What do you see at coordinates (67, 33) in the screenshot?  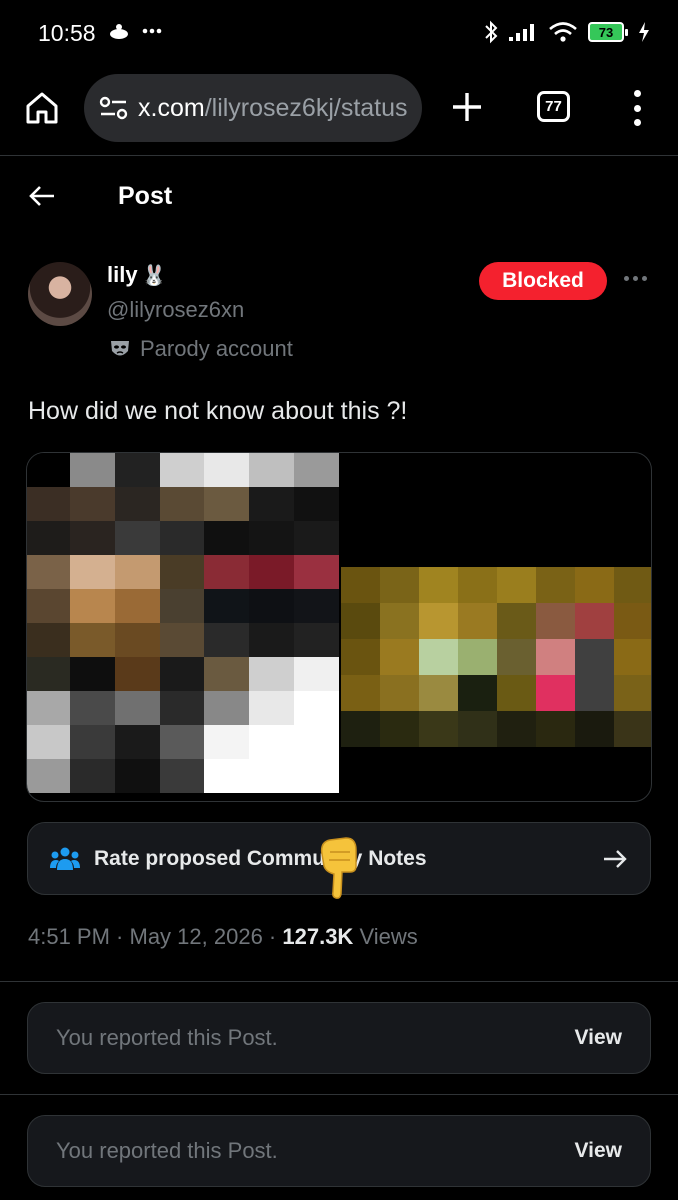 I see `status-time: 10:58` at bounding box center [67, 33].